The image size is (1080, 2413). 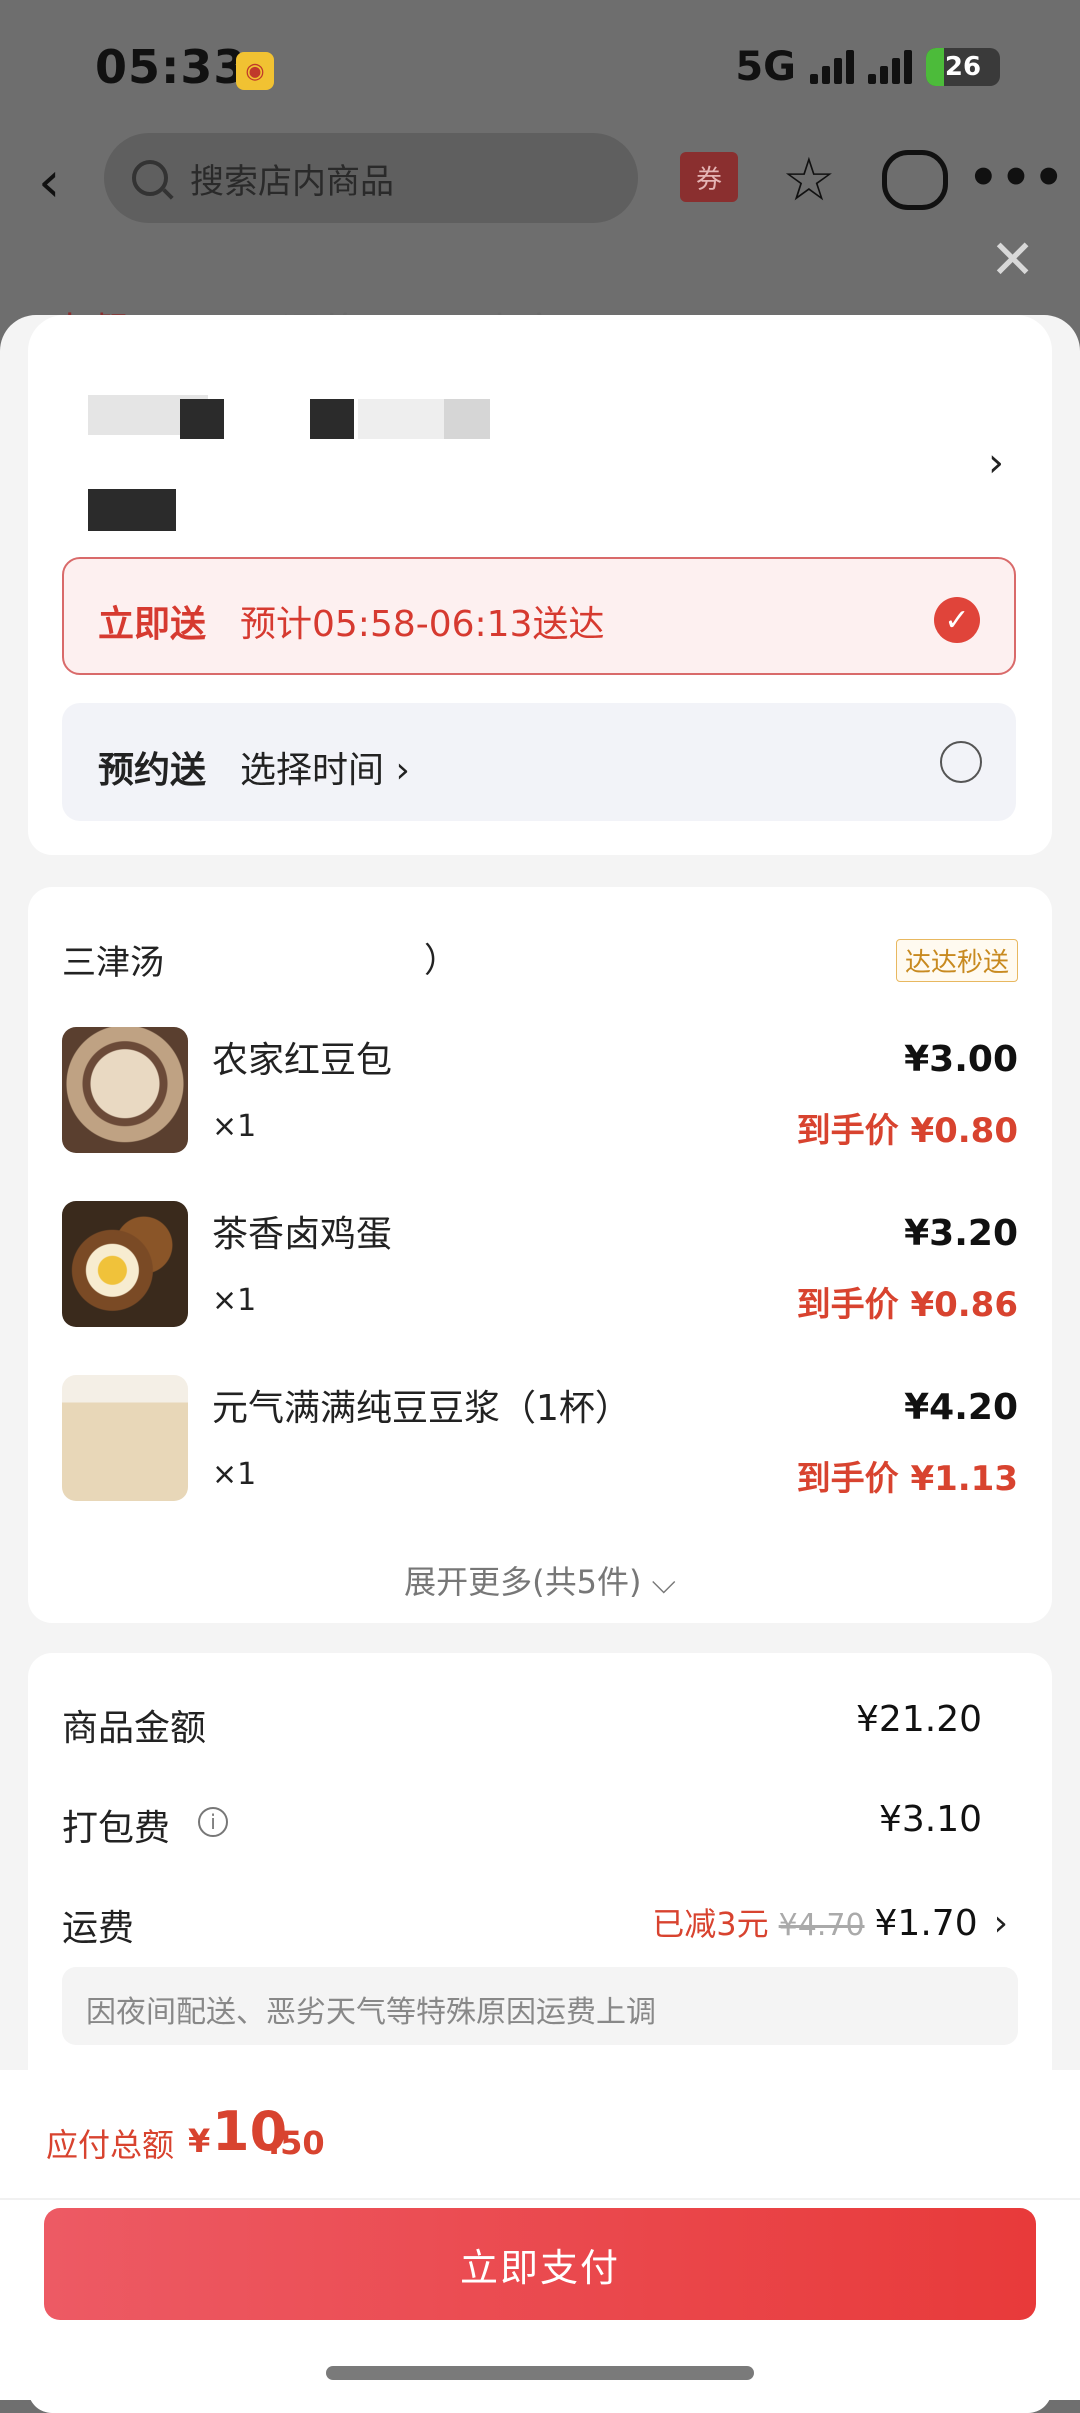 What do you see at coordinates (422, 624) in the screenshot?
I see `delivery-now-time: 预计05:58-06:13送达` at bounding box center [422, 624].